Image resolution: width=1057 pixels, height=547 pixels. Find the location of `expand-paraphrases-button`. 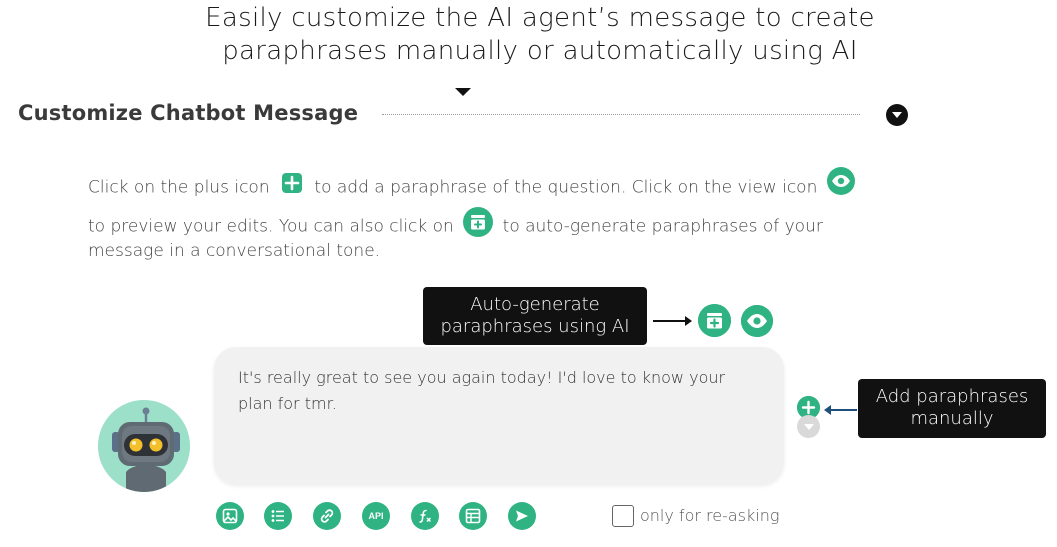

expand-paraphrases-button is located at coordinates (808, 426).